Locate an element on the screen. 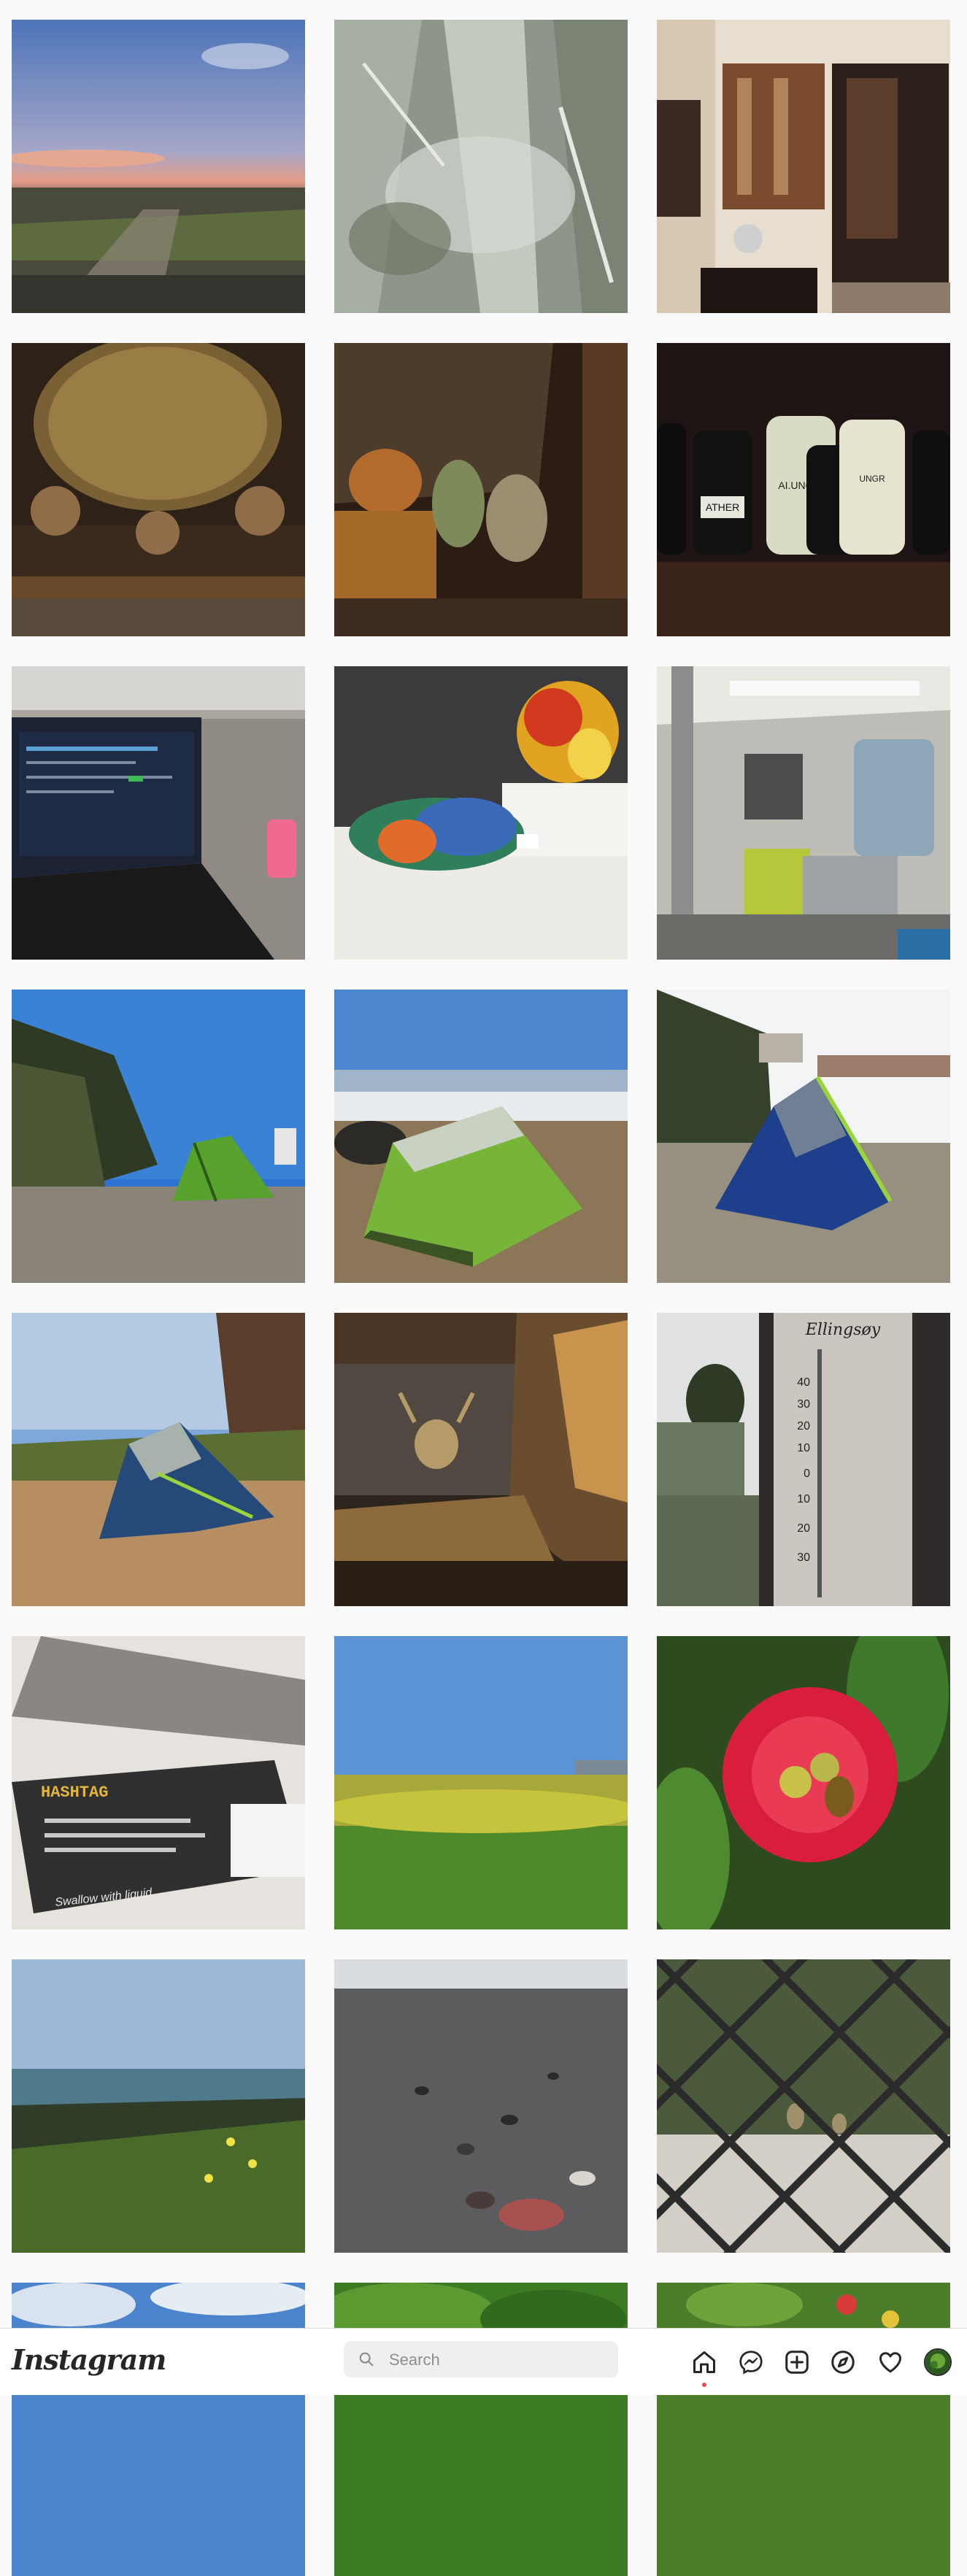 Image resolution: width=967 pixels, height=2576 pixels. thermometer-brand: Ellingsøy is located at coordinates (843, 1330).